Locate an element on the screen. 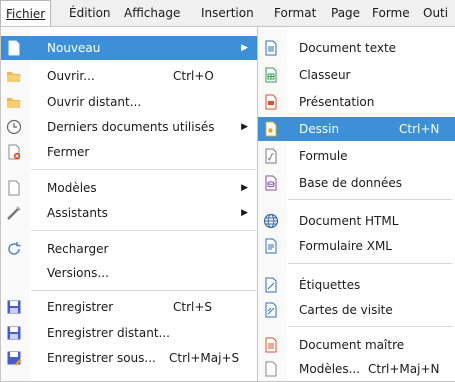 The height and width of the screenshot is (382, 455). menu-item-base-de-donnees: Base de données is located at coordinates (356, 183).